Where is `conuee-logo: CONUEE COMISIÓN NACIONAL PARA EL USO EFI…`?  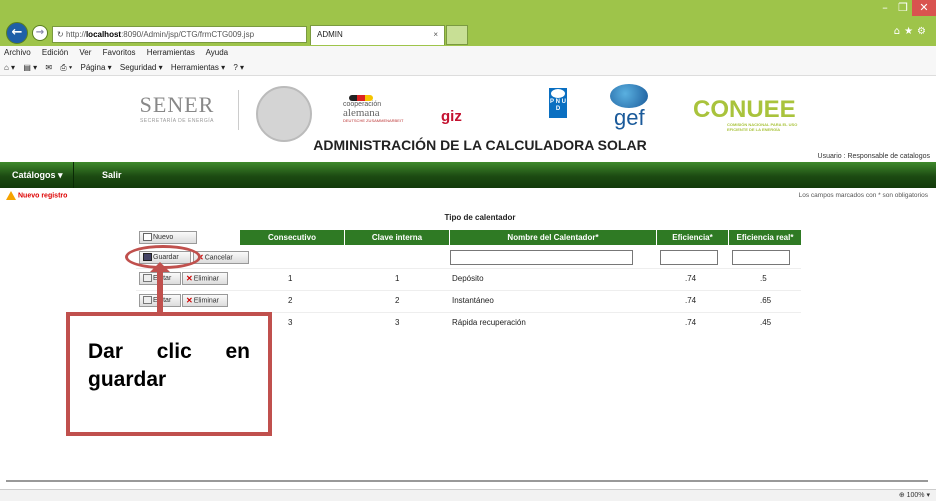
conuee-logo: CONUEE COMISIÓN NACIONAL PARA EL USO EFI… is located at coordinates (745, 114).